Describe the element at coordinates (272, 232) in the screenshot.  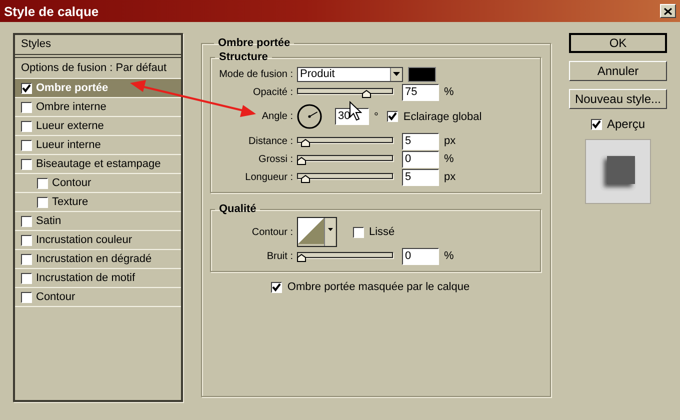
I see `field-label: Contour :` at that location.